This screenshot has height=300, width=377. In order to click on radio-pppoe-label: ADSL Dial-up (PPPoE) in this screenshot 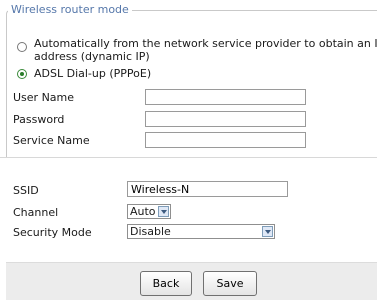, I will do `click(93, 73)`.